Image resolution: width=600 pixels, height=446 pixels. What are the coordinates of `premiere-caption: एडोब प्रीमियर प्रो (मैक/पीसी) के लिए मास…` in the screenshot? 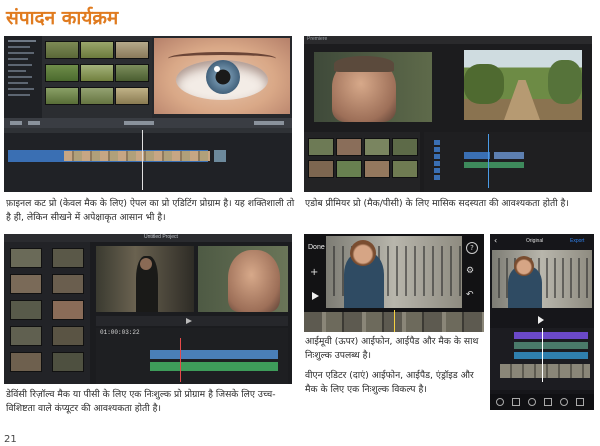 It's located at (437, 203).